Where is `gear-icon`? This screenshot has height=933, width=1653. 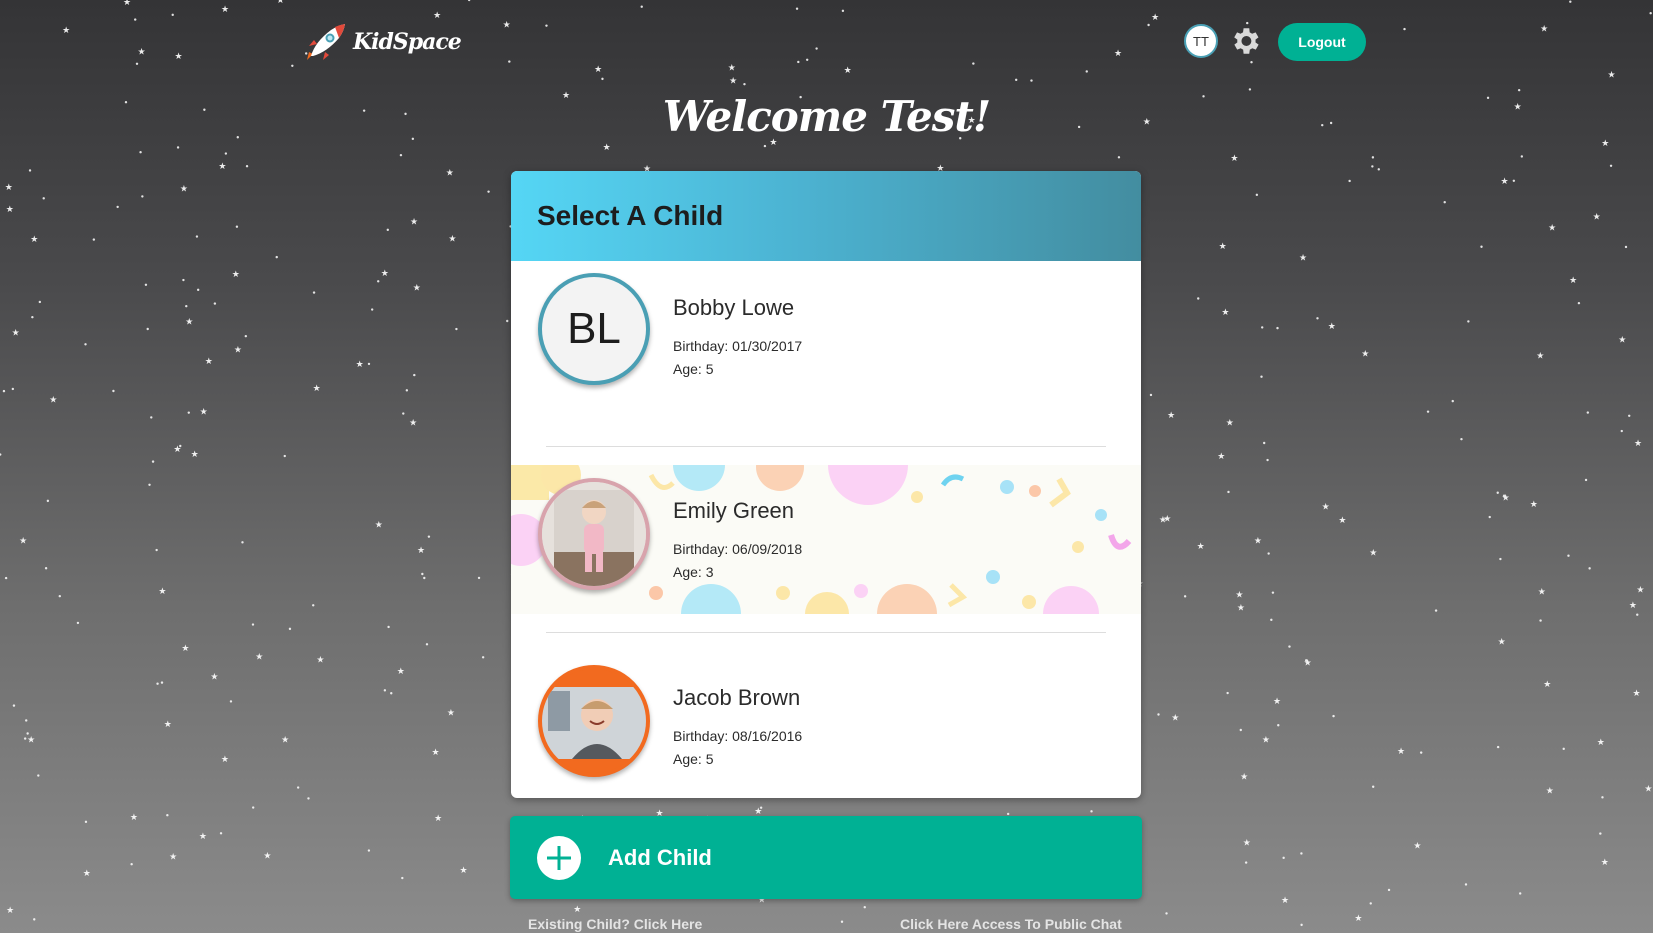
gear-icon is located at coordinates (1245, 41).